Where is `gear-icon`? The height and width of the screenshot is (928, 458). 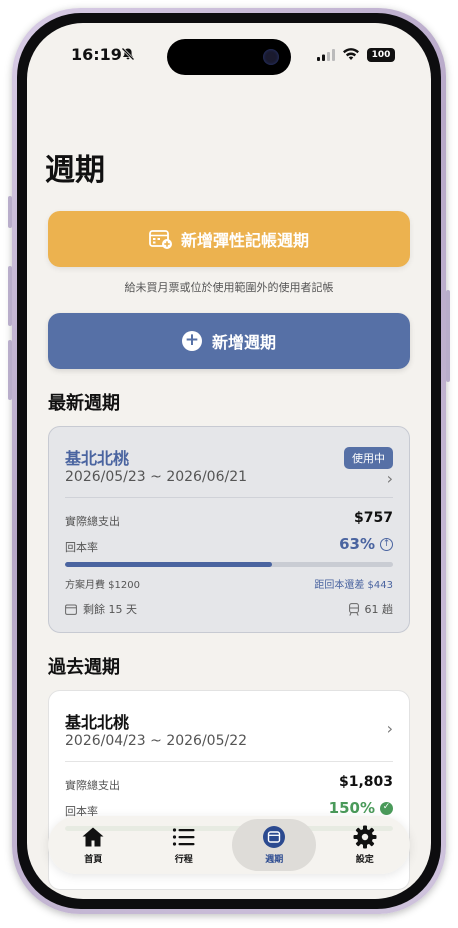 gear-icon is located at coordinates (365, 837).